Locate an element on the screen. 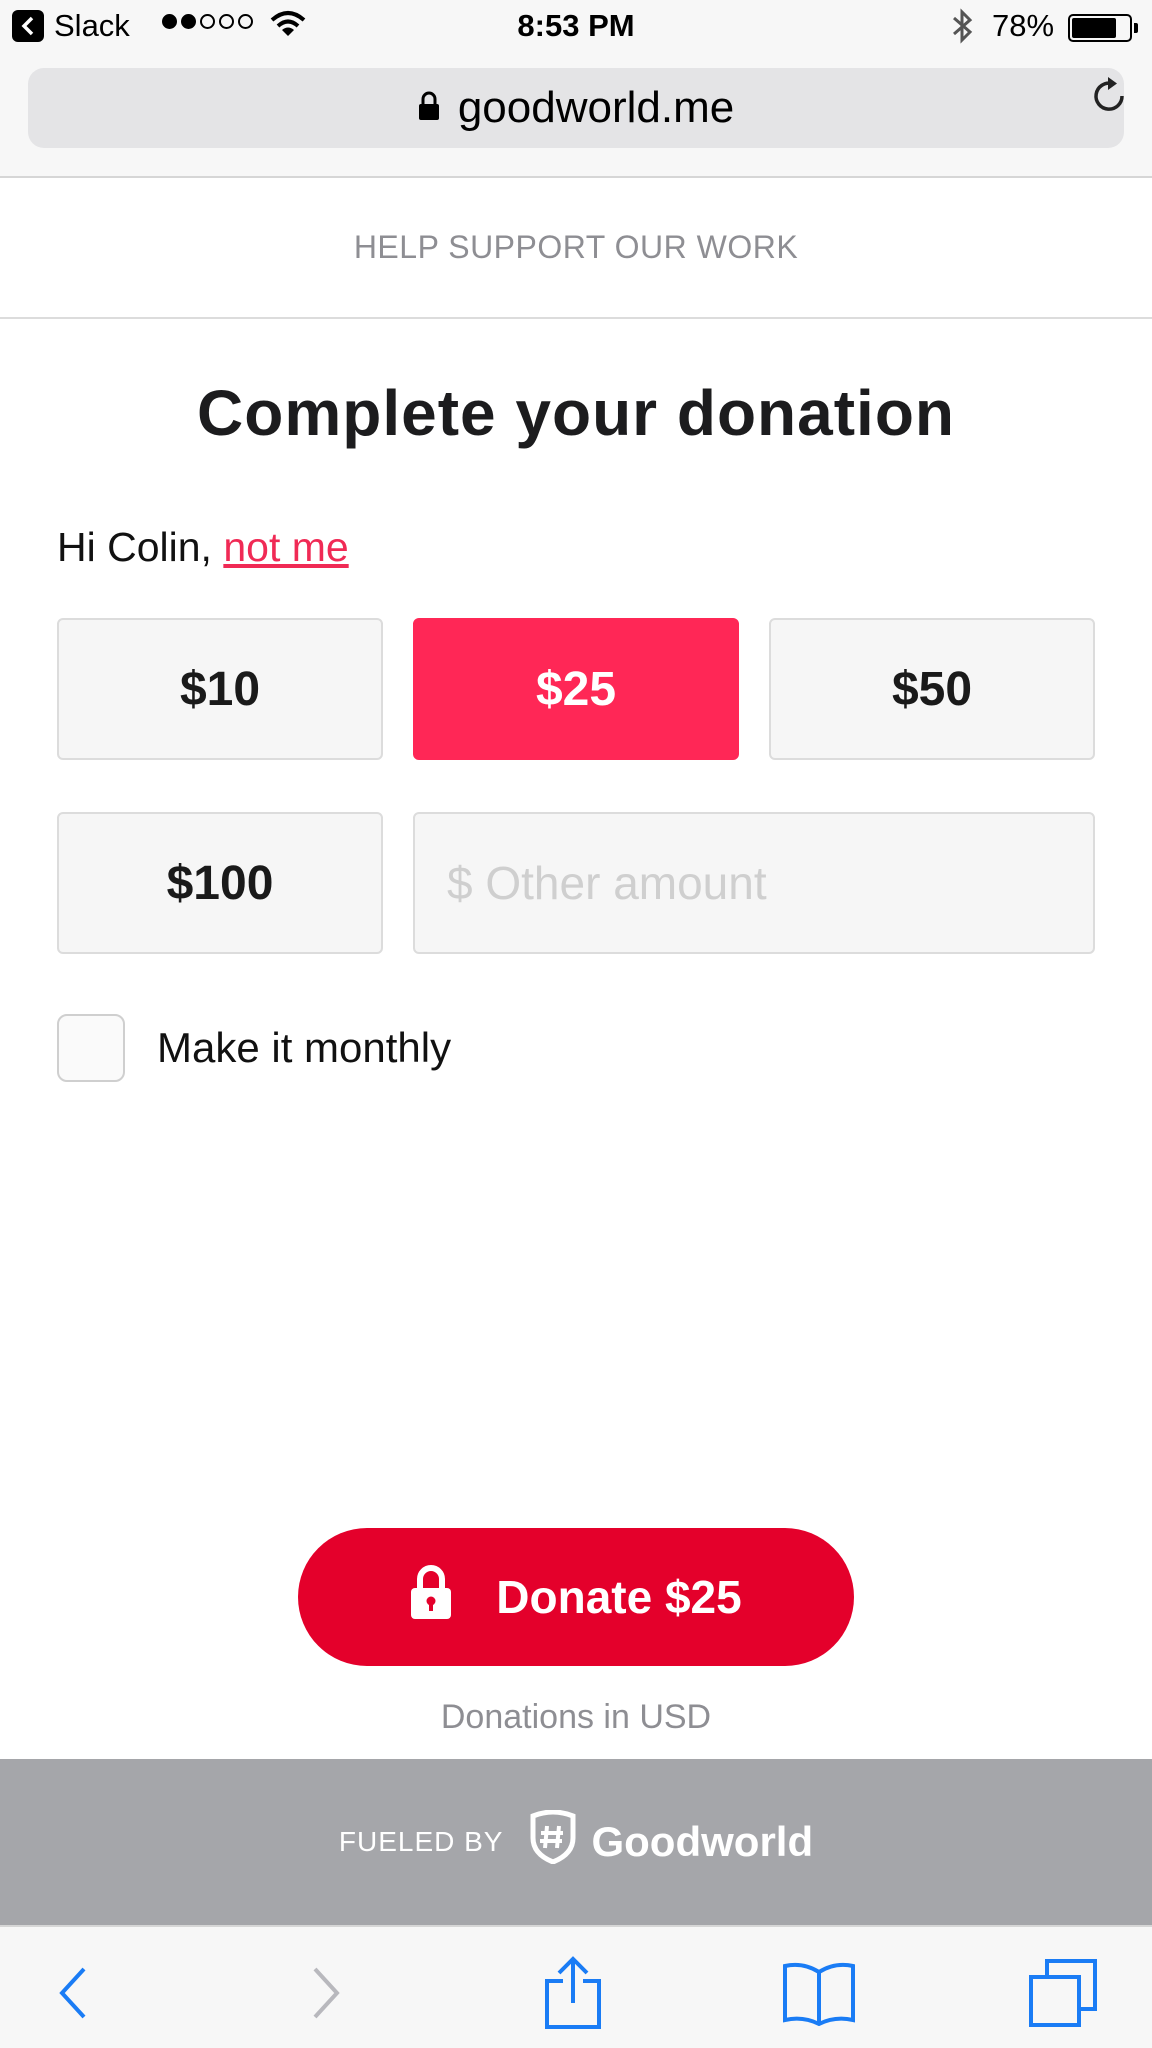 This screenshot has height=2048, width=1152. bluetooth-icon is located at coordinates (963, 30).